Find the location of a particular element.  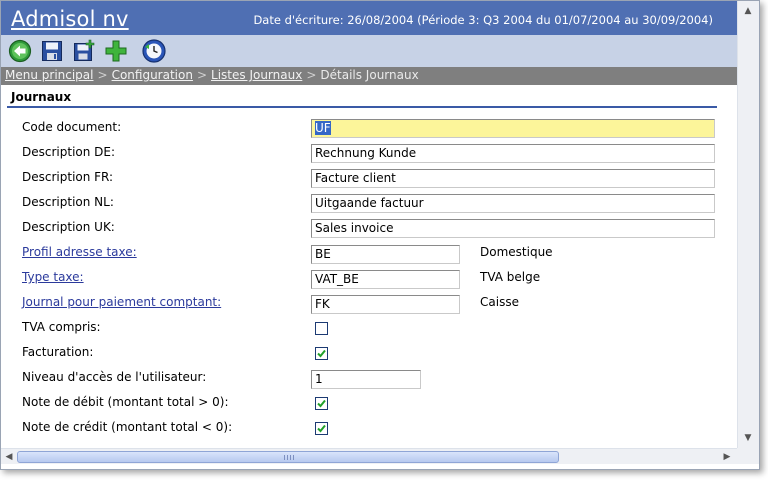

section-title: Journaux is located at coordinates (41, 97).